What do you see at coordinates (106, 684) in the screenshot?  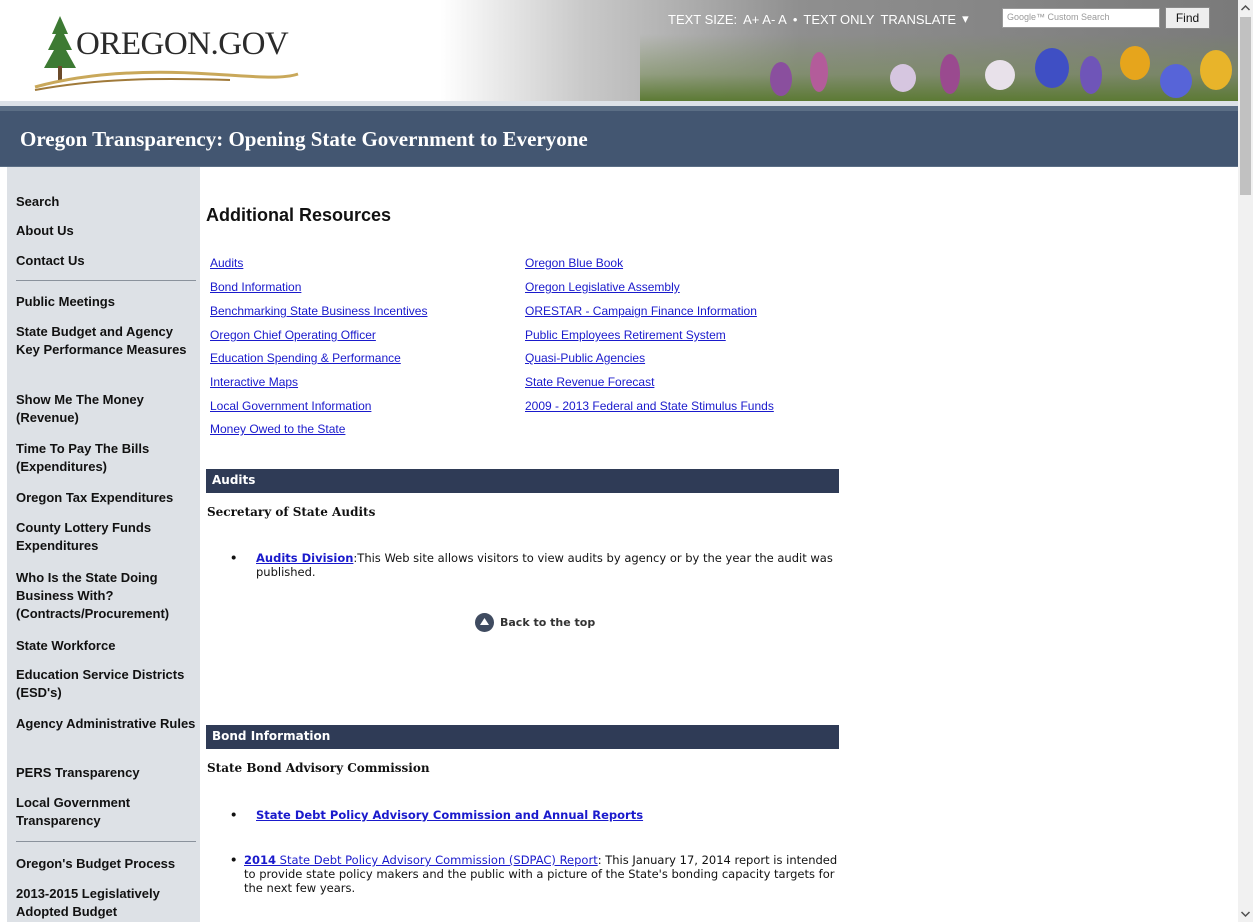 I see `sidebar-item-esd: Education Service Districts (ESD's)` at bounding box center [106, 684].